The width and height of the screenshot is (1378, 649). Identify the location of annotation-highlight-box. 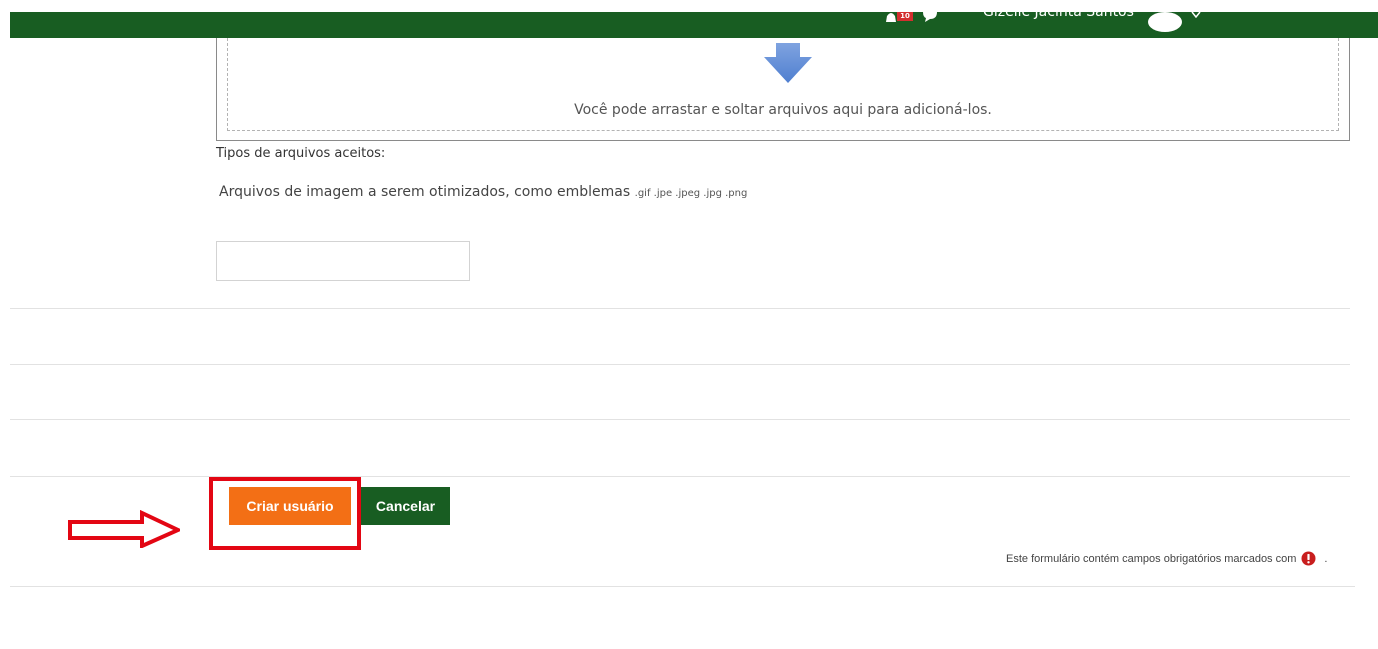
(285, 513).